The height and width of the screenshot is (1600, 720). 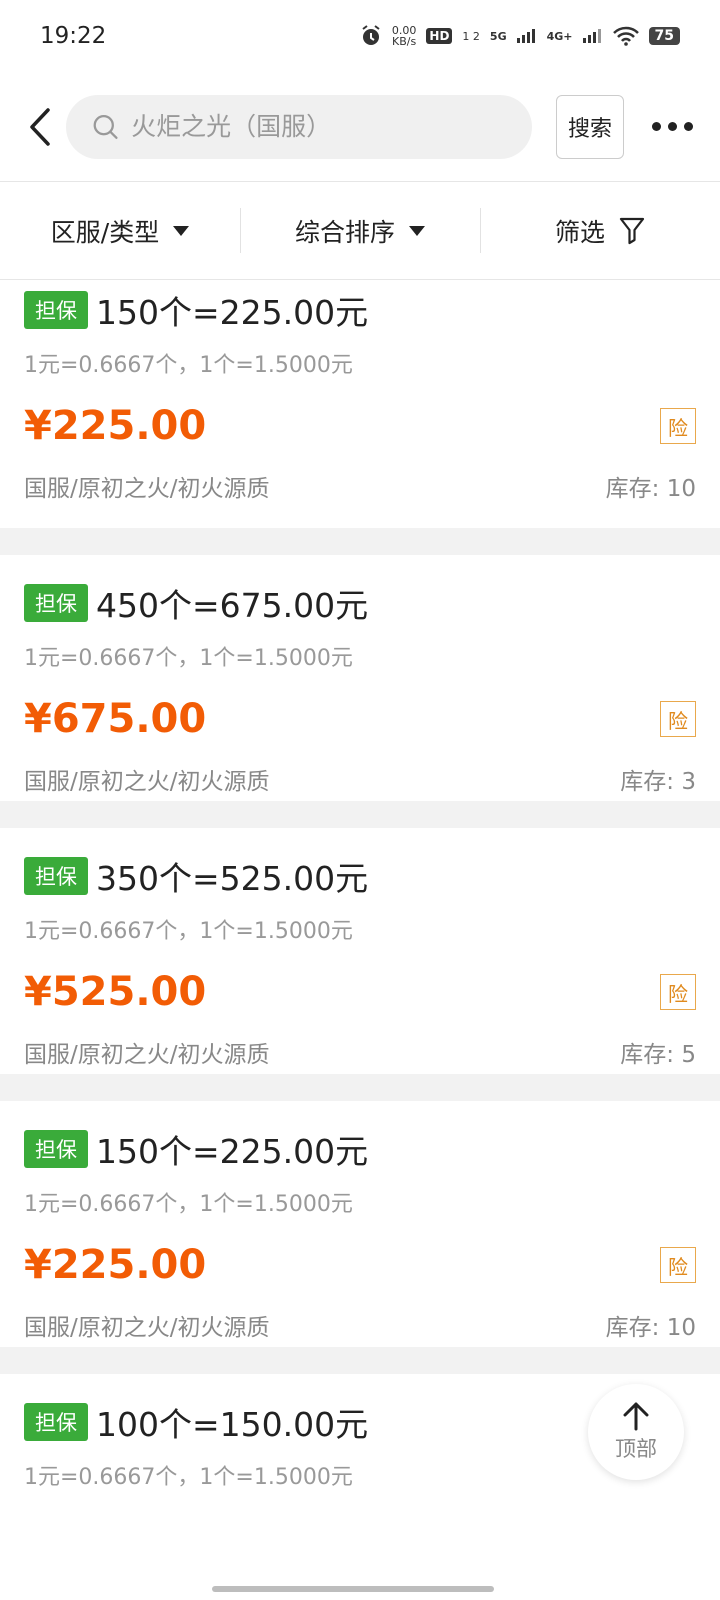 I want to click on signal-bars-2-icon, so click(x=591, y=36).